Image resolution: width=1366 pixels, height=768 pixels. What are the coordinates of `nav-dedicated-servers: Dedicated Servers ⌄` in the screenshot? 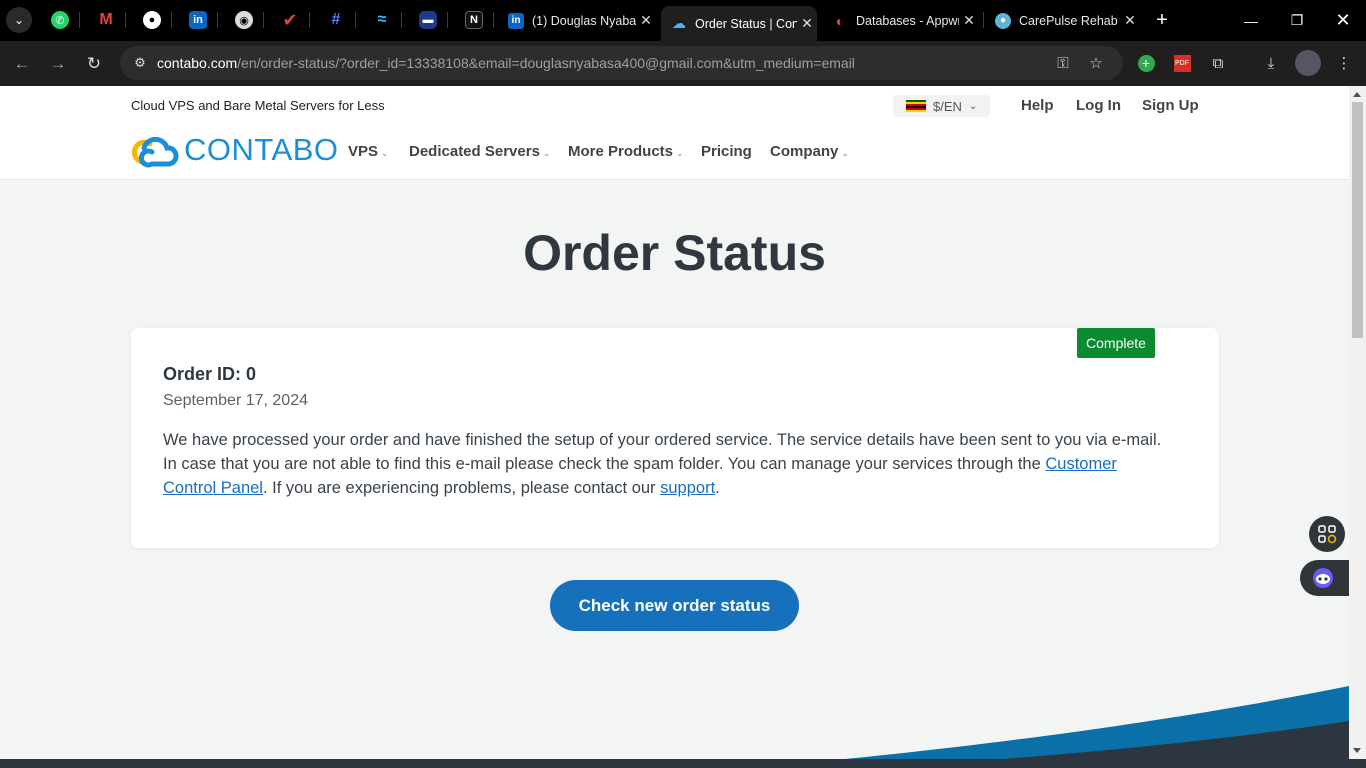 It's located at (479, 151).